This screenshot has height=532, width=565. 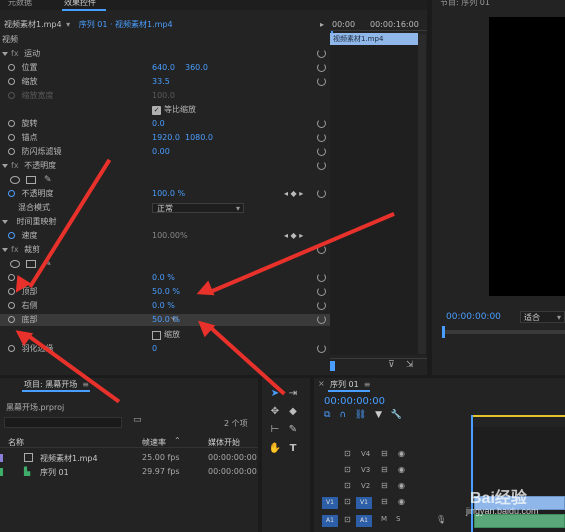 I want to click on source-clip-label: 视频素材1.mp4, so click(x=33, y=24).